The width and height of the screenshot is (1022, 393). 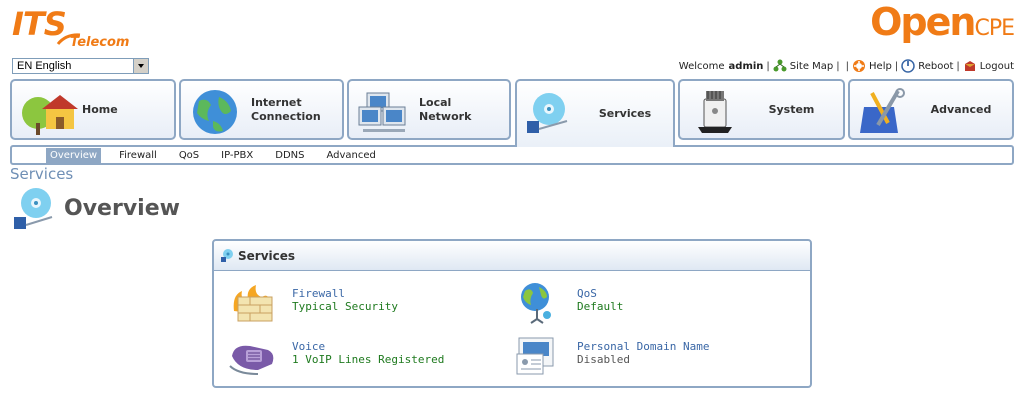 I want to click on logout-label: Logout, so click(x=996, y=66).